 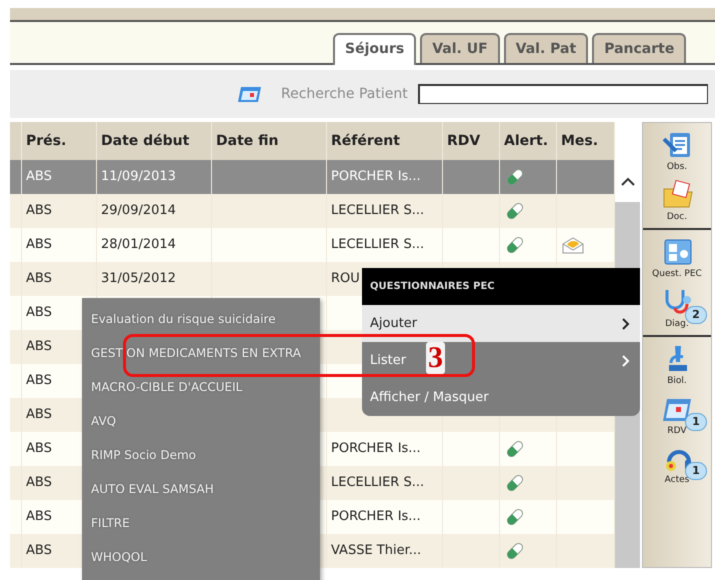 What do you see at coordinates (138, 177) in the screenshot?
I see `table-cell-text: 11/09/2013` at bounding box center [138, 177].